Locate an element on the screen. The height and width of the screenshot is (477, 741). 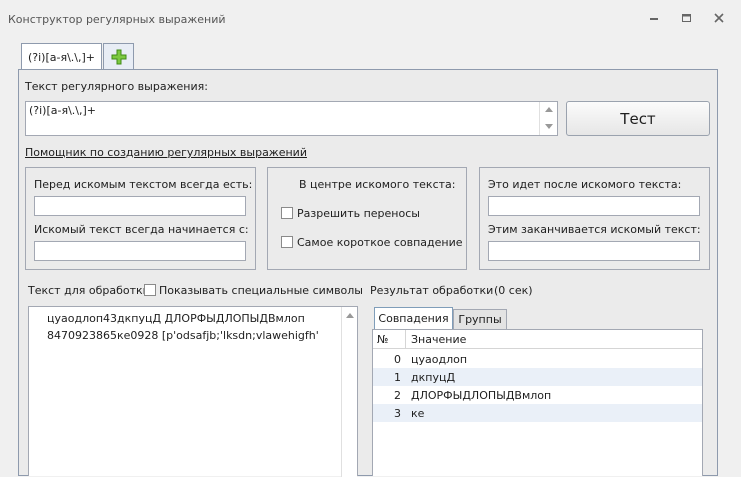
test-button-label: Тест is located at coordinates (638, 118).